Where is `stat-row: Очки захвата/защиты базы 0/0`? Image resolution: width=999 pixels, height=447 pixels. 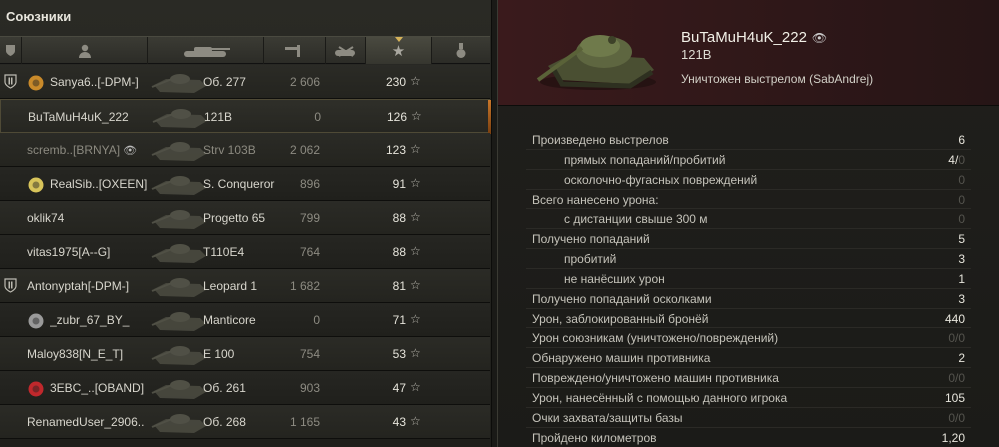 stat-row: Очки захвата/защиты базы 0/0 is located at coordinates (748, 418).